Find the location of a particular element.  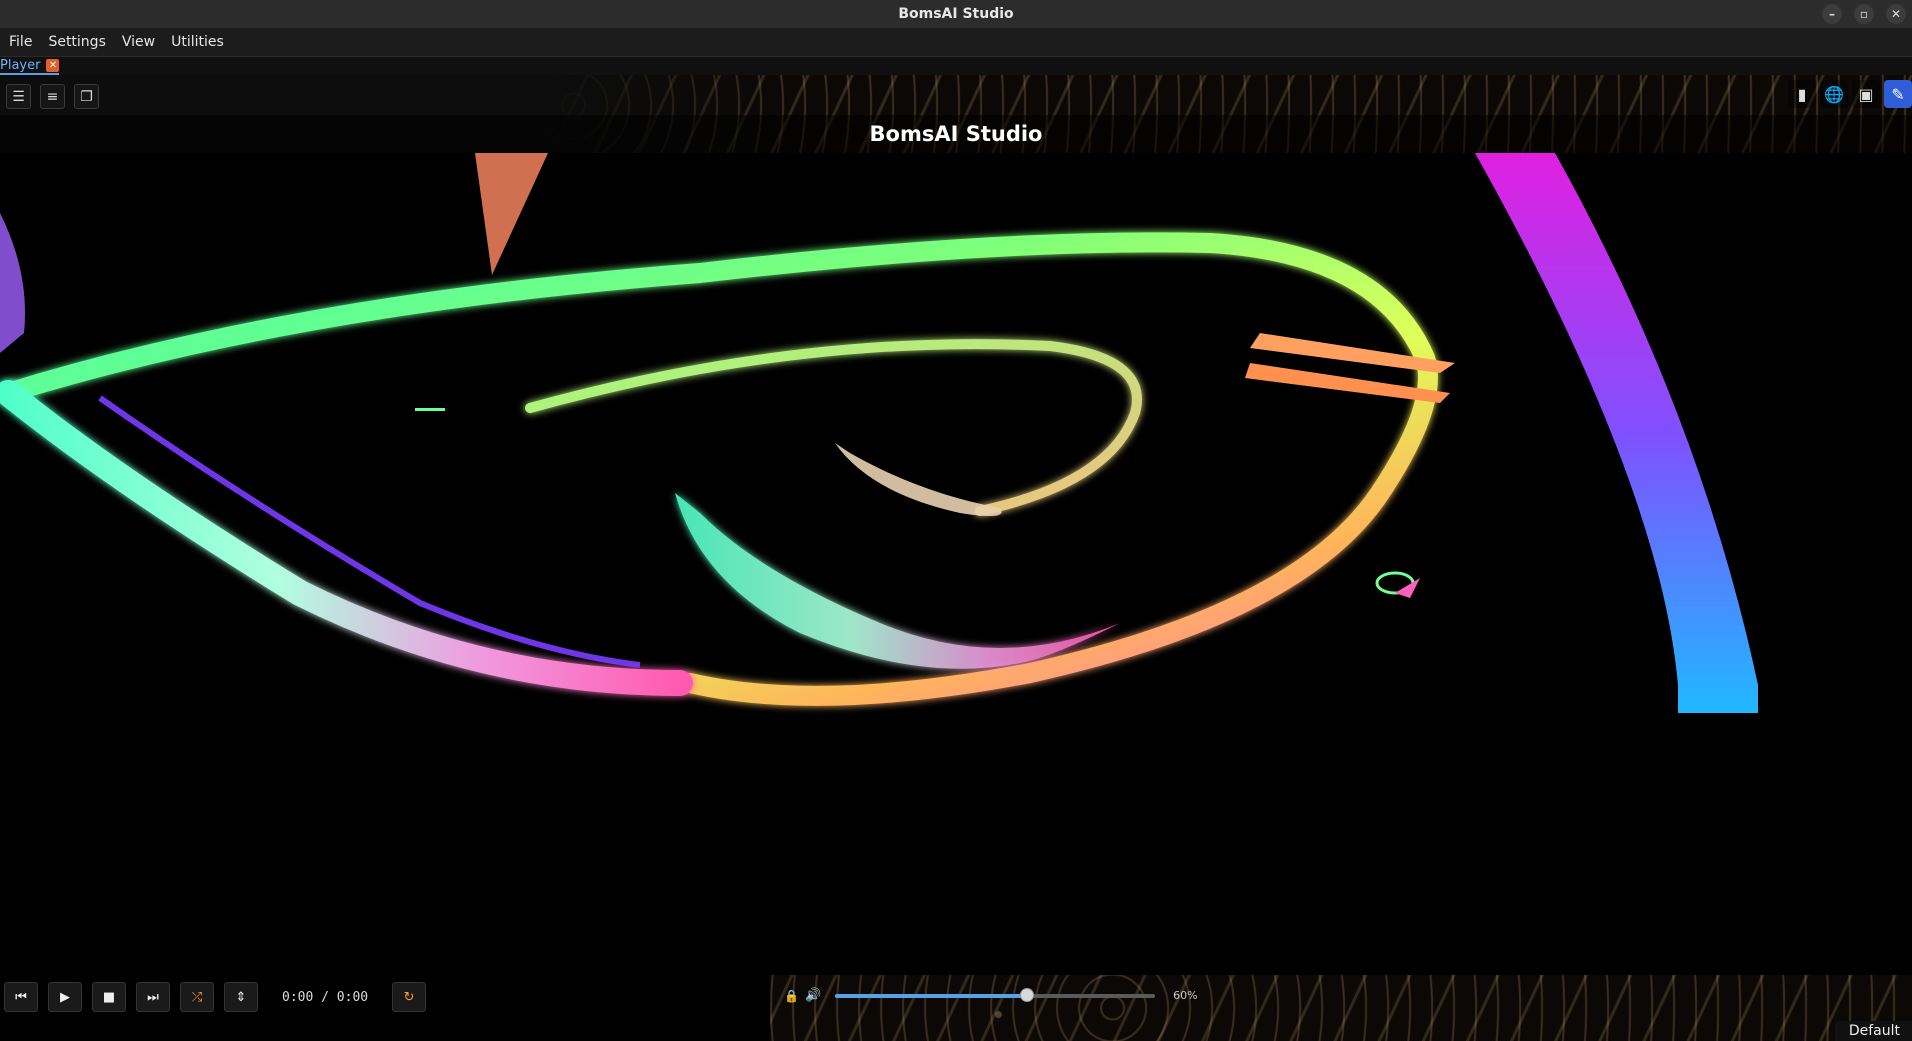

menubar: File Settings View Utilities is located at coordinates (956, 42).